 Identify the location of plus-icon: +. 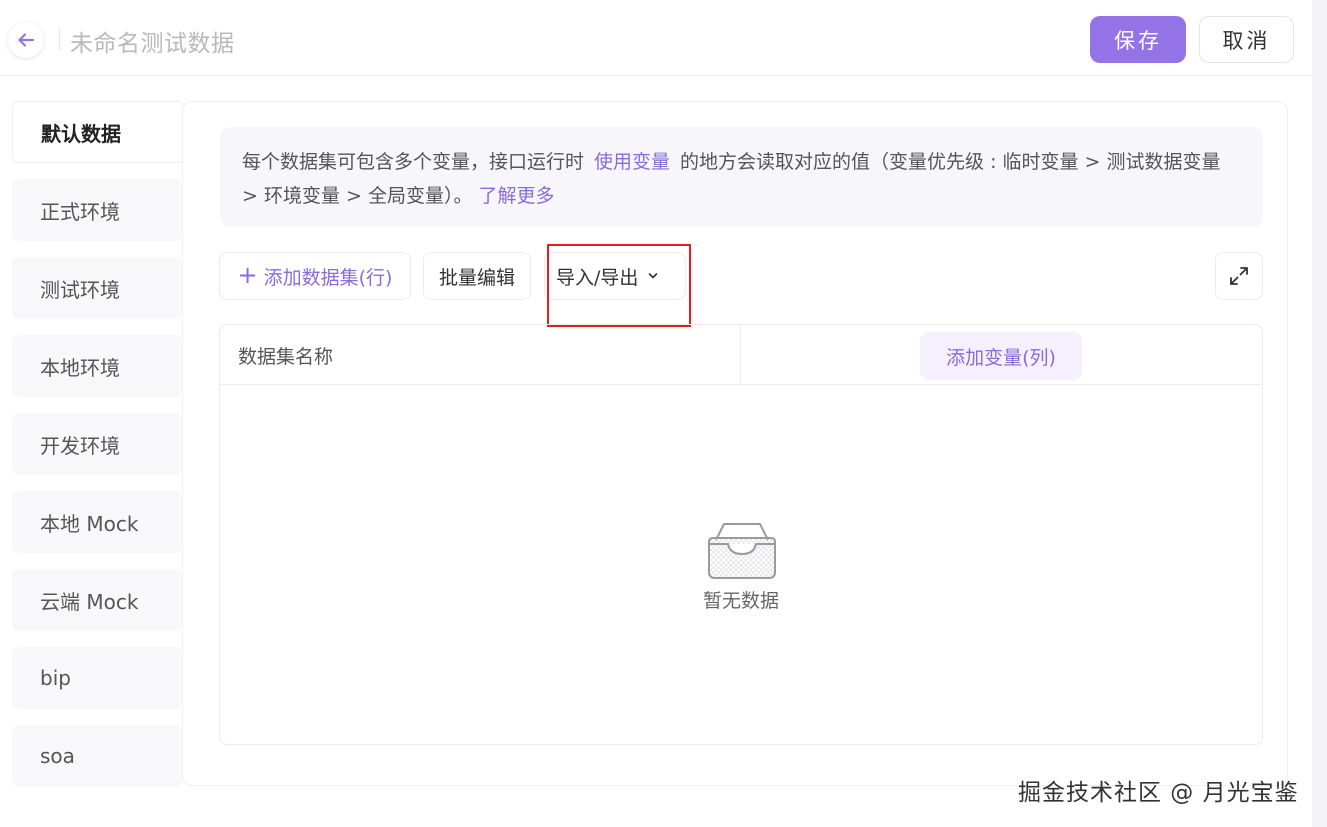
(247, 275).